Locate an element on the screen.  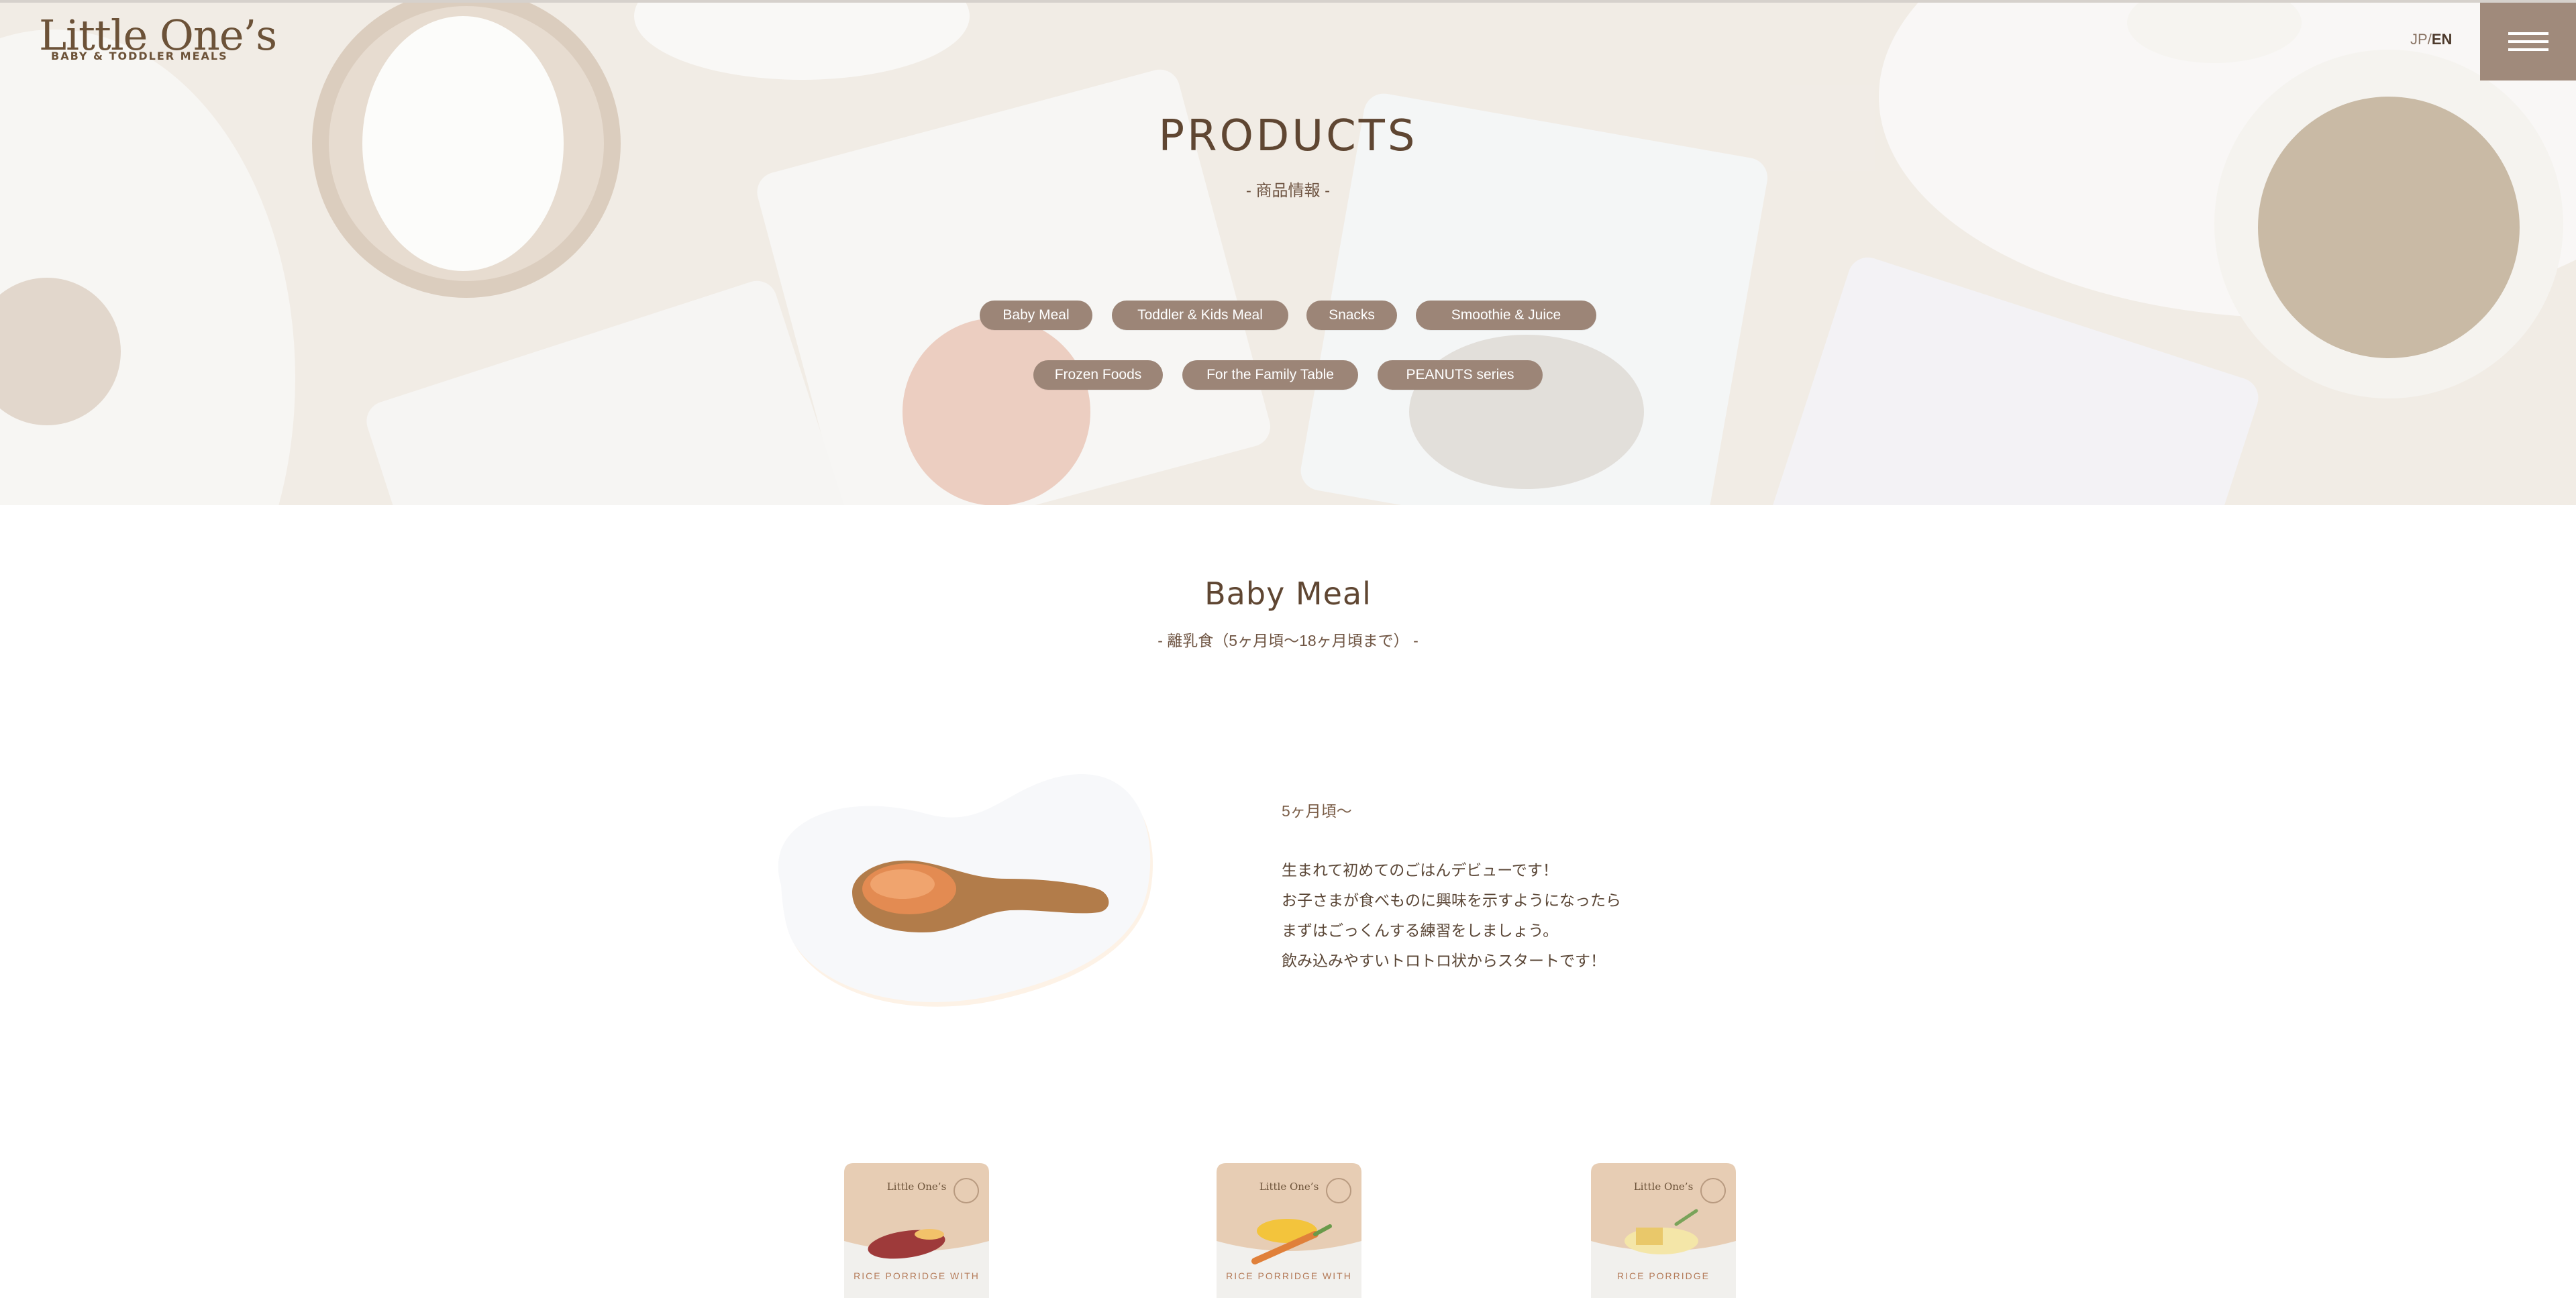
page-title: PRODUCTS is located at coordinates (1288, 136).